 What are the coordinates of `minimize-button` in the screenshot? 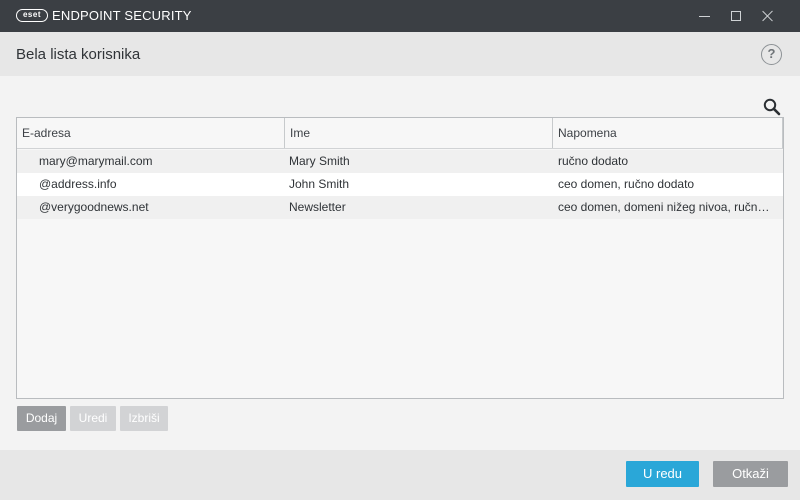 It's located at (704, 16).